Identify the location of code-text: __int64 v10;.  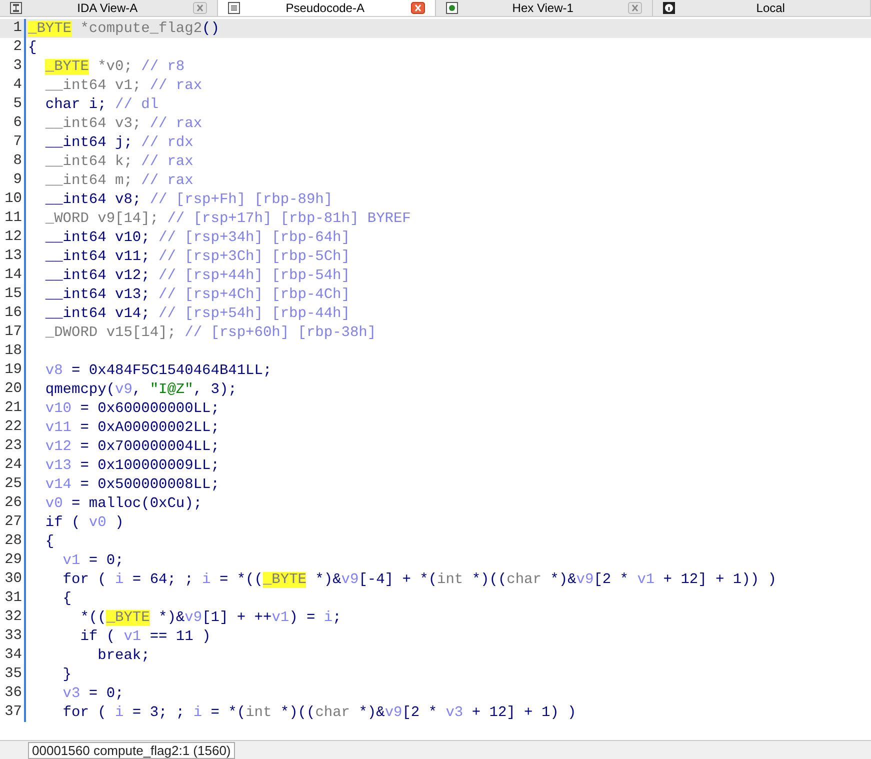
(97, 238).